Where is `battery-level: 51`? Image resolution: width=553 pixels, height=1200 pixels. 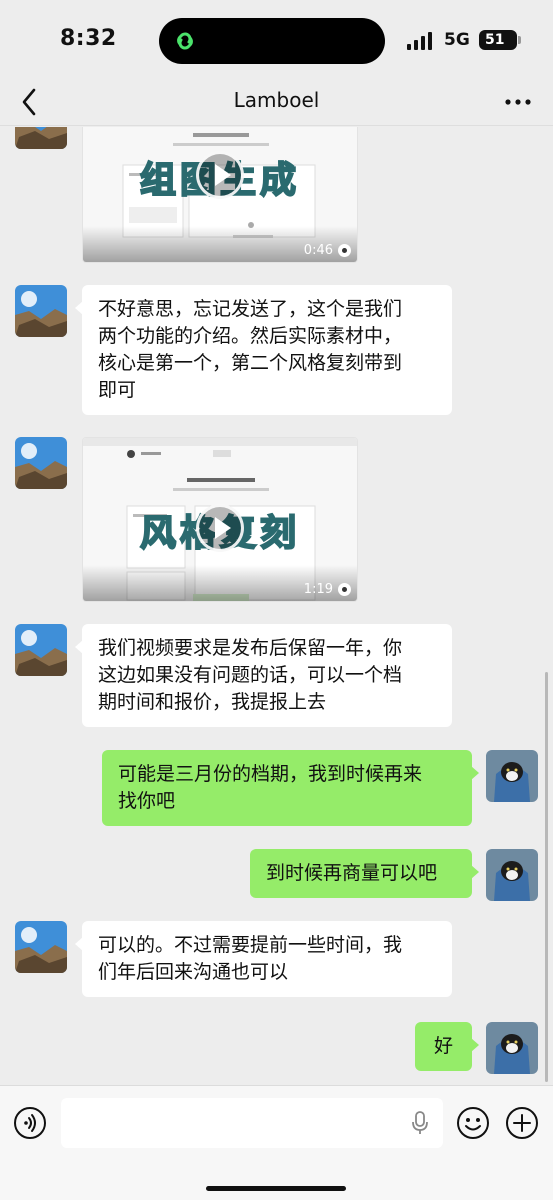
battery-level: 51 is located at coordinates (495, 40).